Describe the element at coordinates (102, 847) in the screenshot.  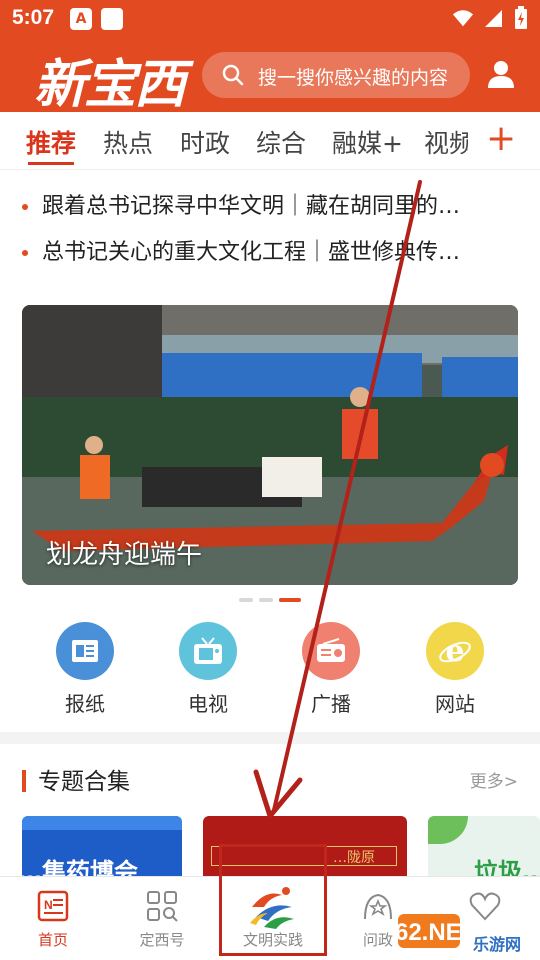
I see `topic-card: …集药博会` at that location.